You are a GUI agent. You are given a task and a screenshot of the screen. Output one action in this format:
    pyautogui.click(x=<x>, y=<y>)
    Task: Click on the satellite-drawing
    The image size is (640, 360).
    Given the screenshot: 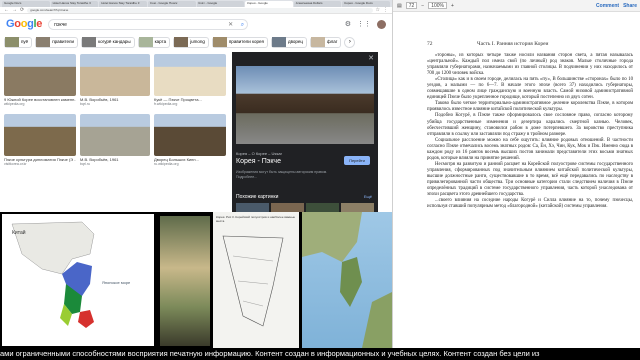 What is the action you would take?
    pyautogui.click(x=347, y=280)
    